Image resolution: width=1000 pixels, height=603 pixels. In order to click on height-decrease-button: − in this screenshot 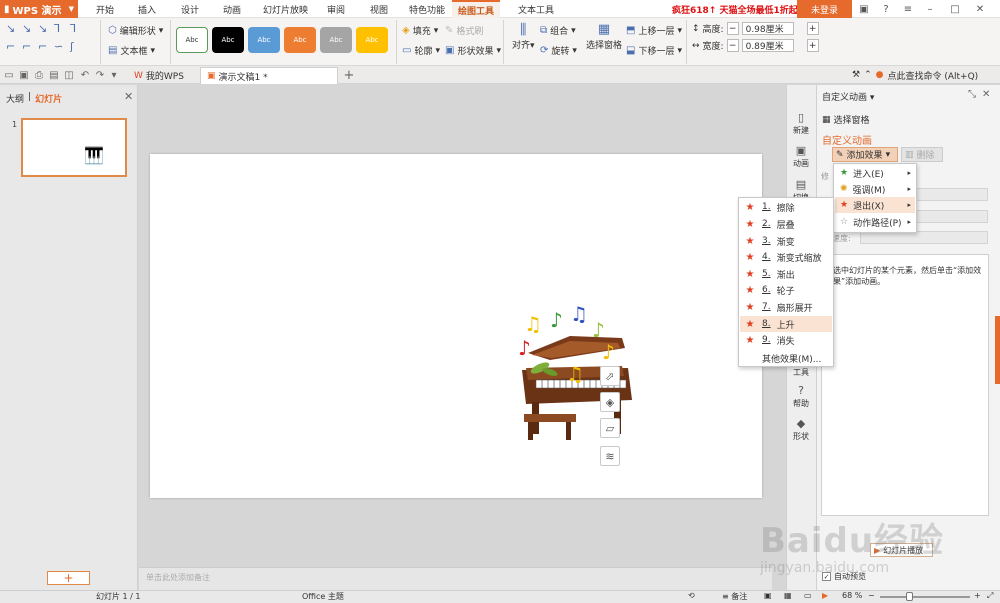, I will do `click(732, 28)`.